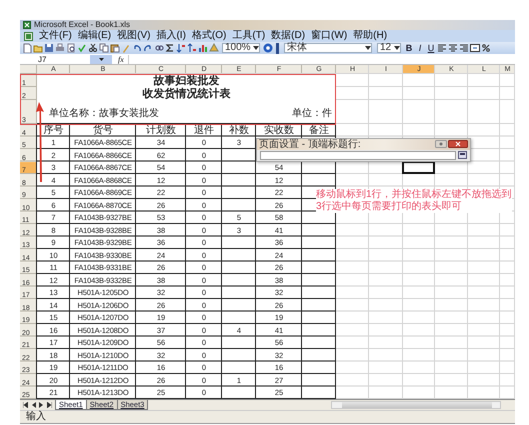 The image size is (529, 425). I want to click on status-text: 输入, so click(36, 417).